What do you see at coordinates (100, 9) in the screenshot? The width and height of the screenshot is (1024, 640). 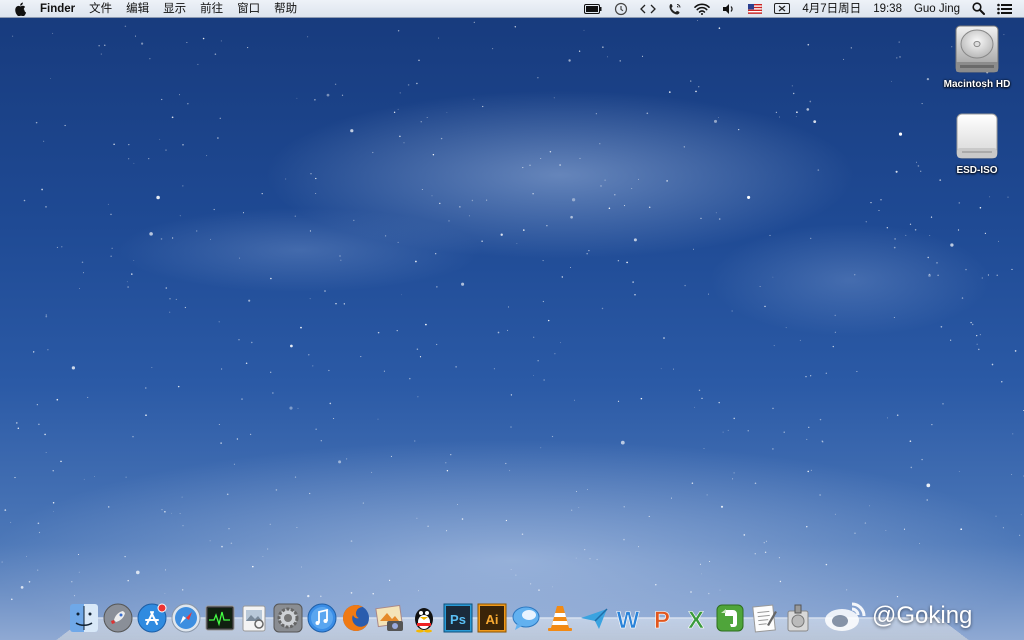 I see `menu-file: 文件` at bounding box center [100, 9].